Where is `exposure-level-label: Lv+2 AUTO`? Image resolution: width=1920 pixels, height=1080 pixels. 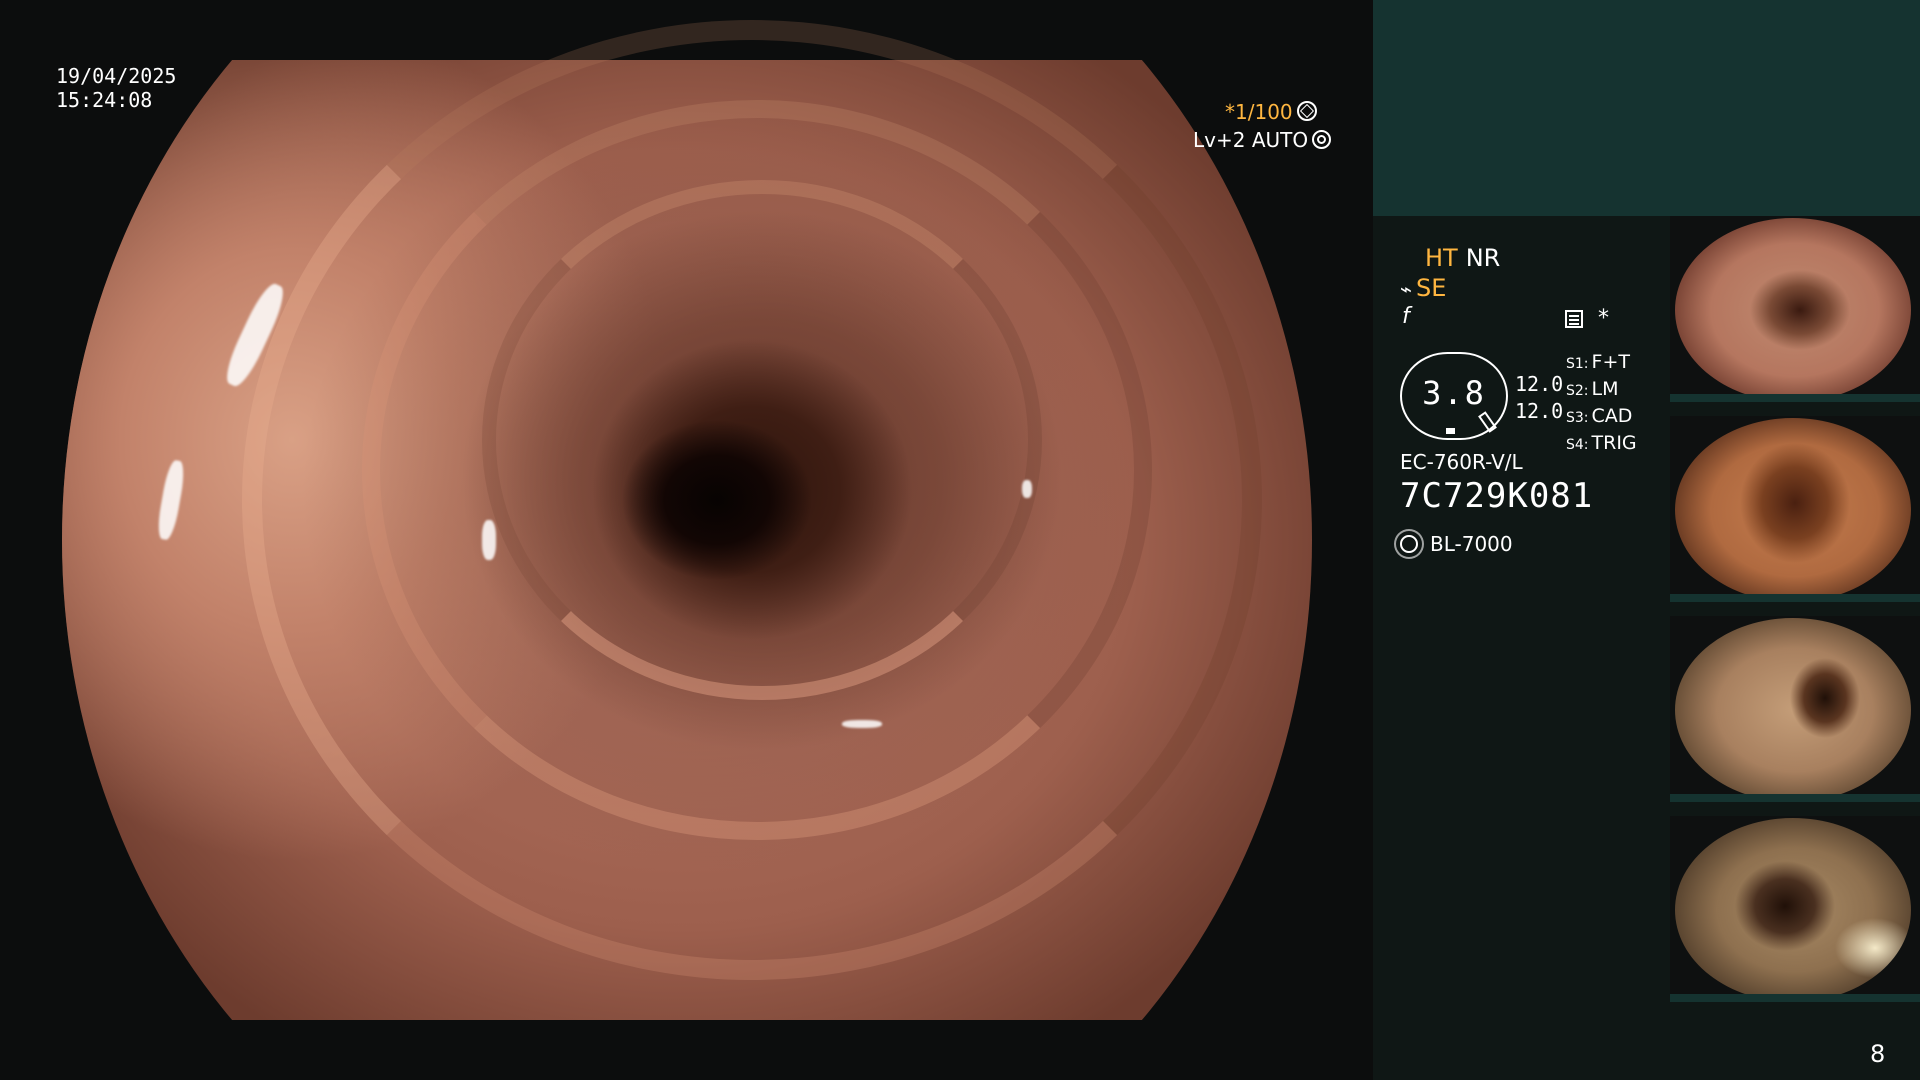
exposure-level-label: Lv+2 AUTO is located at coordinates (1251, 140).